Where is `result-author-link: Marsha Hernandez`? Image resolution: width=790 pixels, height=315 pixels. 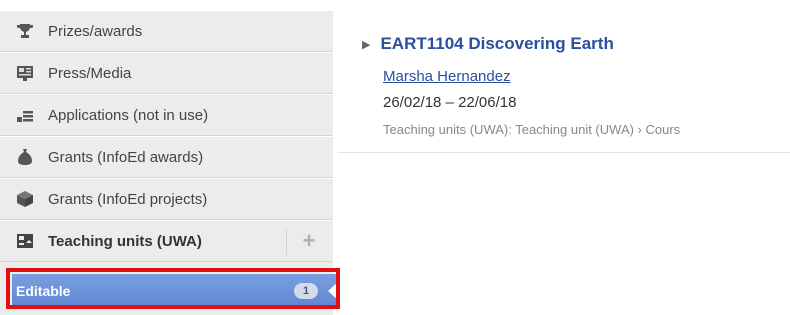 result-author-link: Marsha Hernandez is located at coordinates (447, 76).